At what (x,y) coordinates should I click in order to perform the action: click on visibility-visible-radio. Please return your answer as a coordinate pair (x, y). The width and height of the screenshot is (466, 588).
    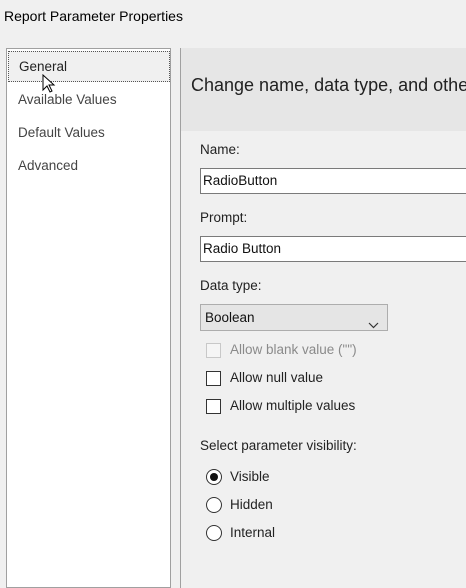
    Looking at the image, I should click on (214, 477).